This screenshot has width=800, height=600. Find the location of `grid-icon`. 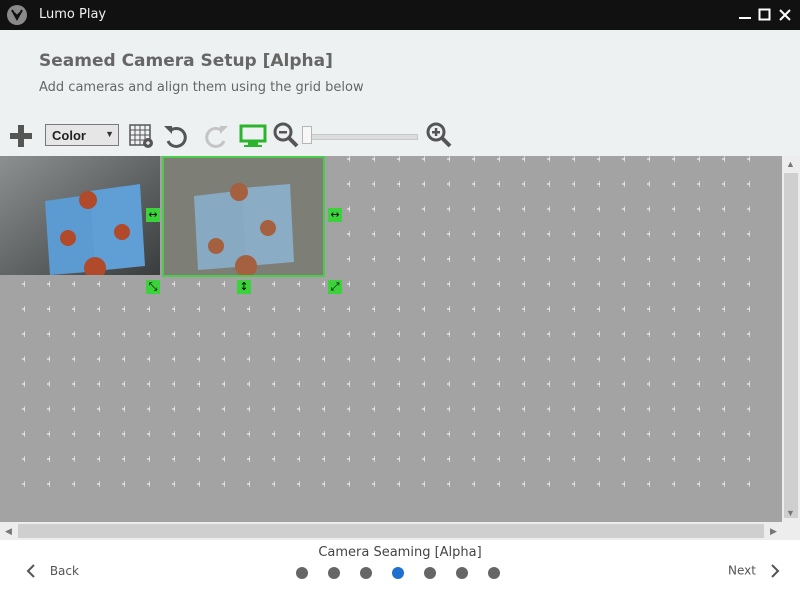

grid-icon is located at coordinates (141, 136).